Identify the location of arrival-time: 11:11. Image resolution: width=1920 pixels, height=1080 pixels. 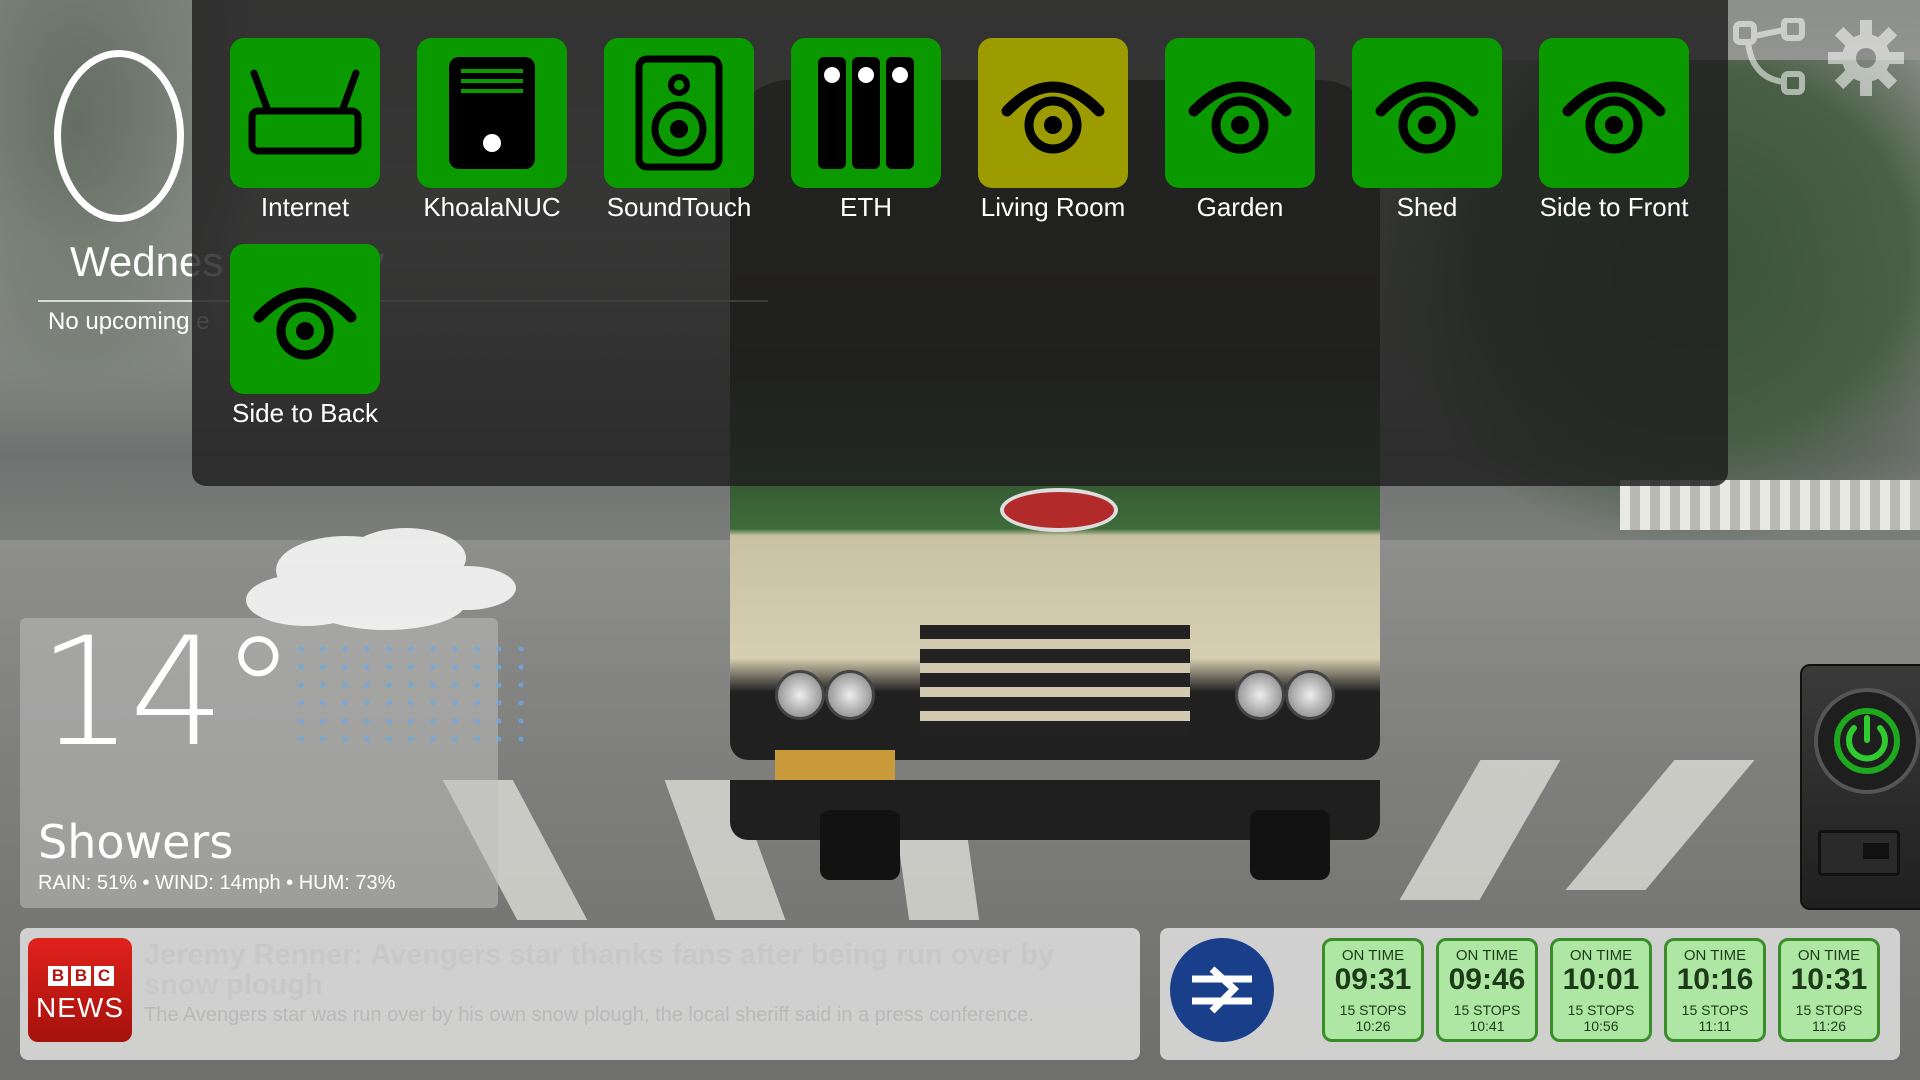
(1715, 1026).